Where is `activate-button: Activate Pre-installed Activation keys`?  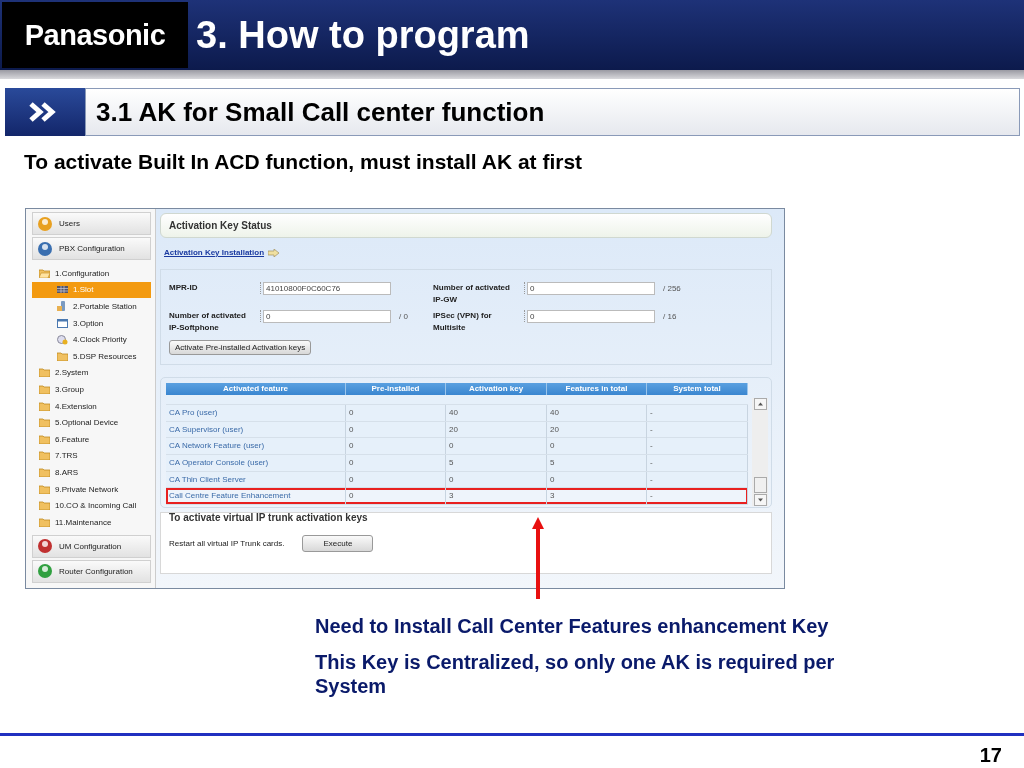 activate-button: Activate Pre-installed Activation keys is located at coordinates (240, 347).